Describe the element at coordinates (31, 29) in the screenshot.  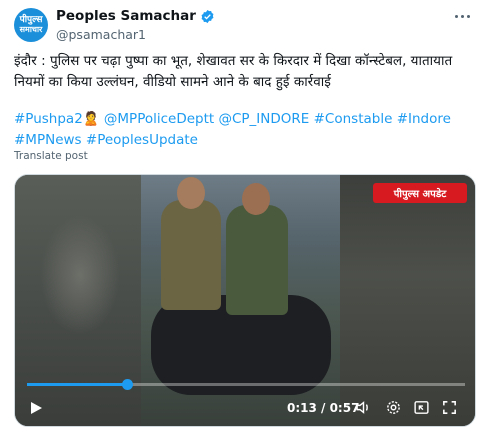
I see `avatar-text-line2: समाचार` at that location.